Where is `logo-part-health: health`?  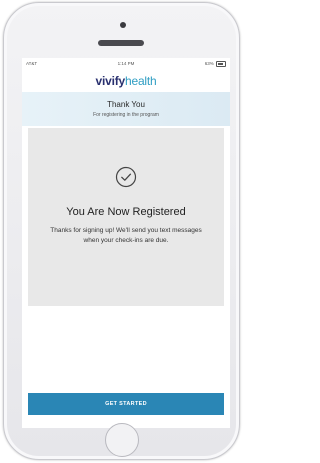 logo-part-health: health is located at coordinates (141, 81).